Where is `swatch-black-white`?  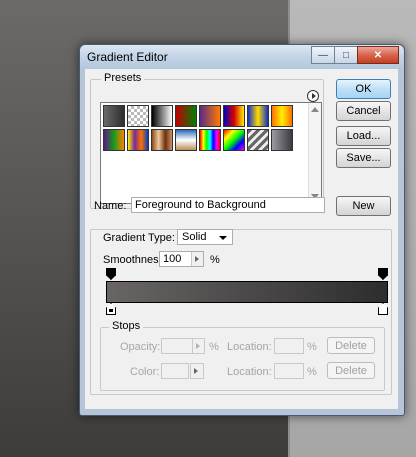 swatch-black-white is located at coordinates (162, 116).